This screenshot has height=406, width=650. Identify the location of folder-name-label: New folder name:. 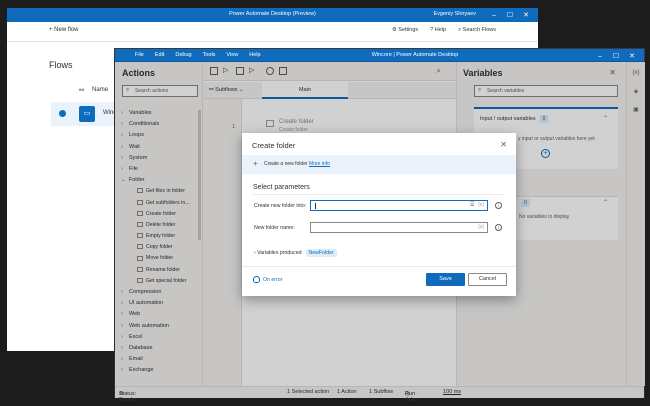
(274, 228).